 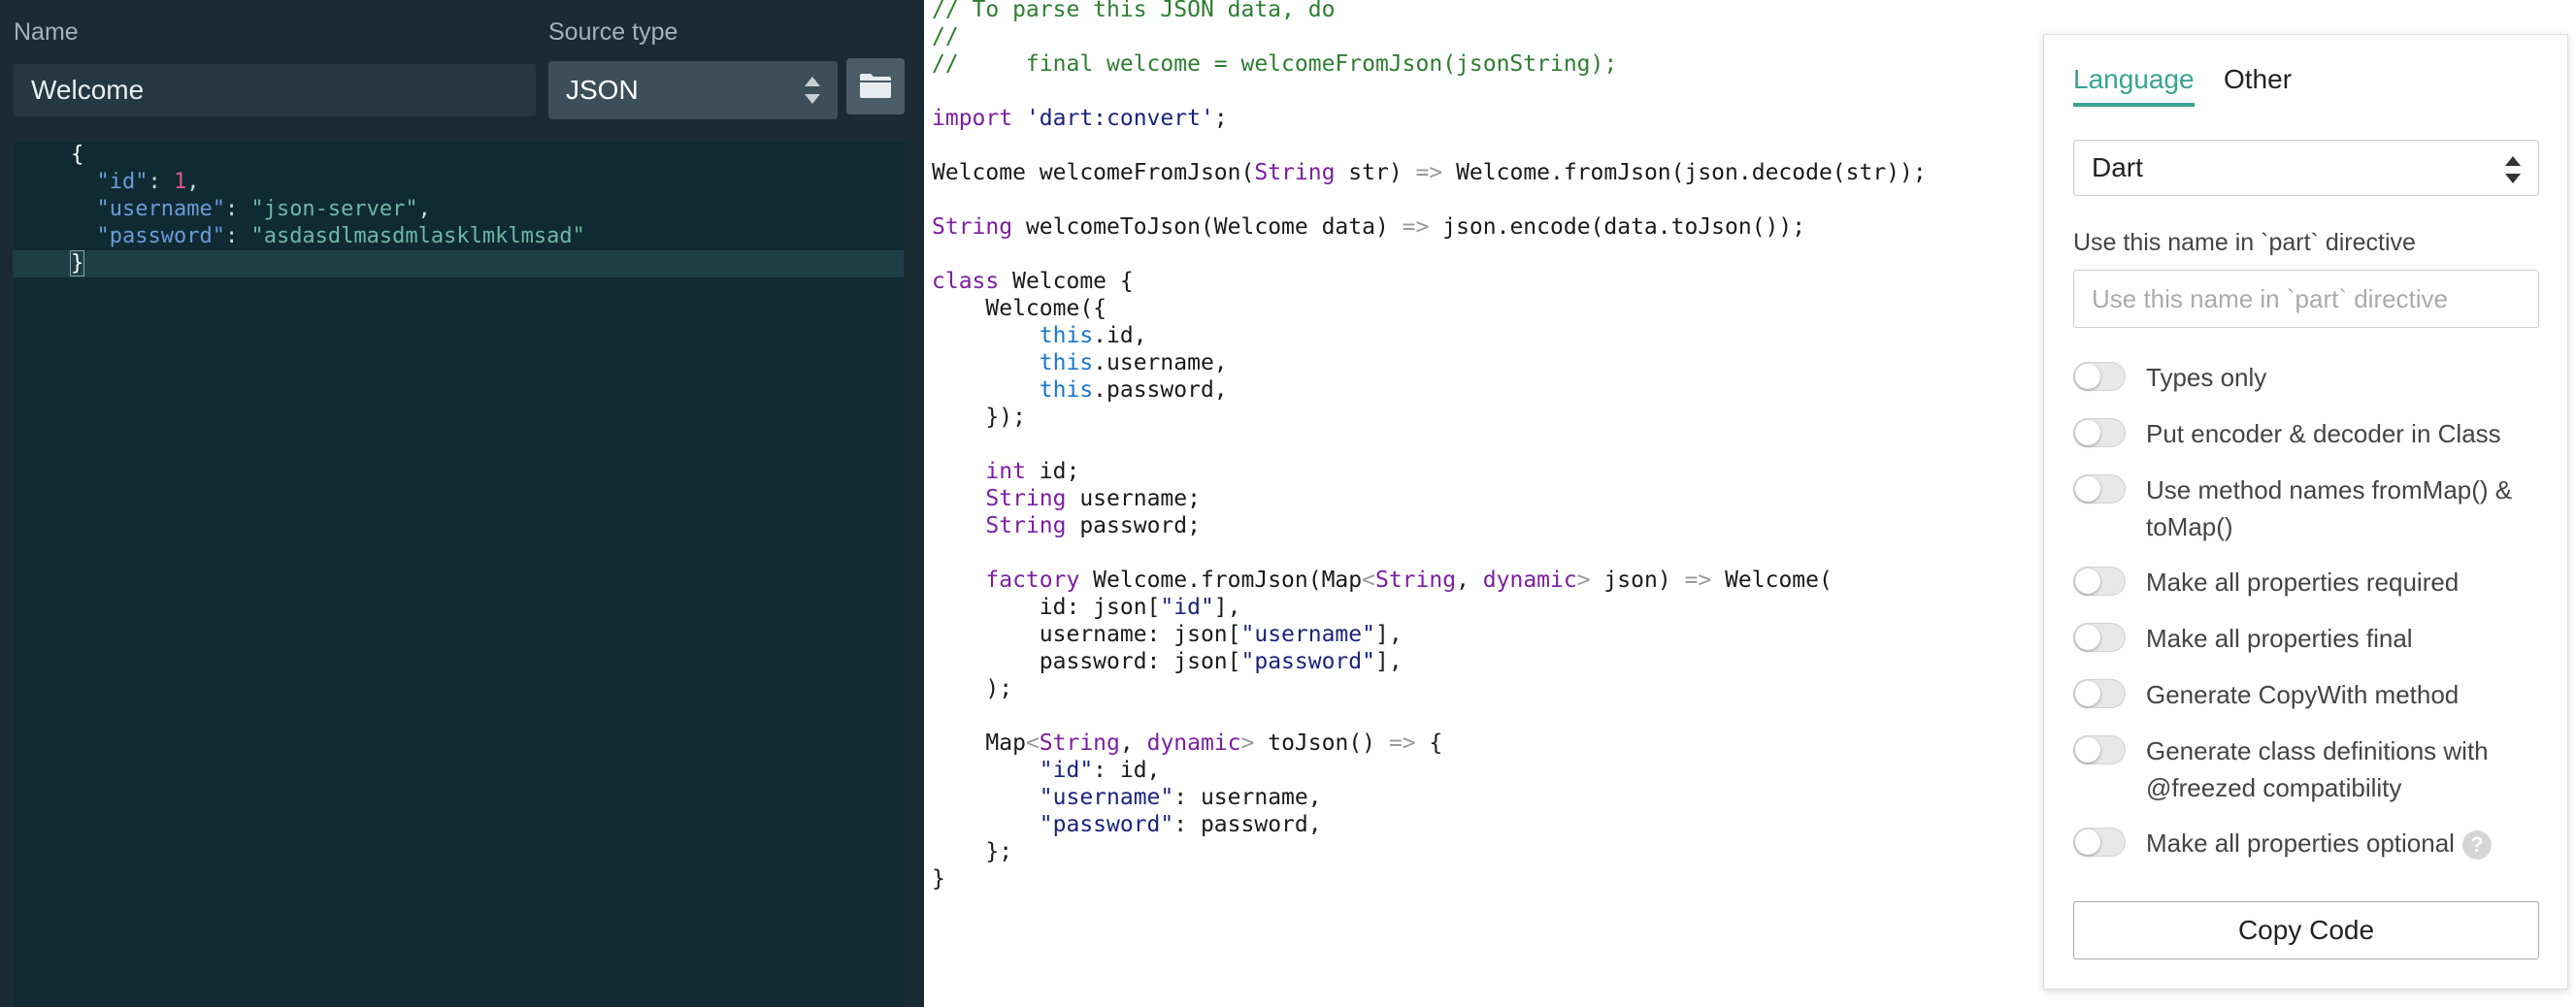 I want to click on code-line: );, so click(x=972, y=688).